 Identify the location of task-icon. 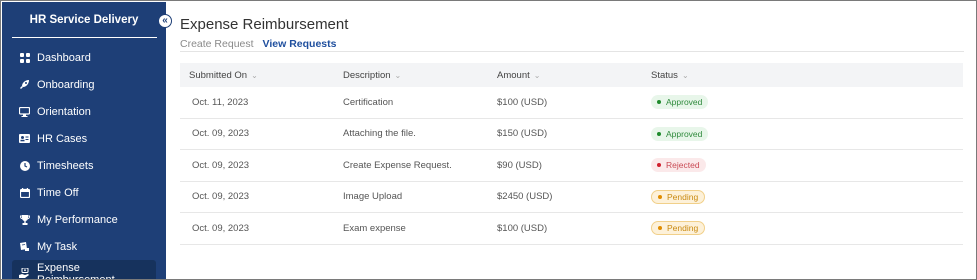
(24, 246).